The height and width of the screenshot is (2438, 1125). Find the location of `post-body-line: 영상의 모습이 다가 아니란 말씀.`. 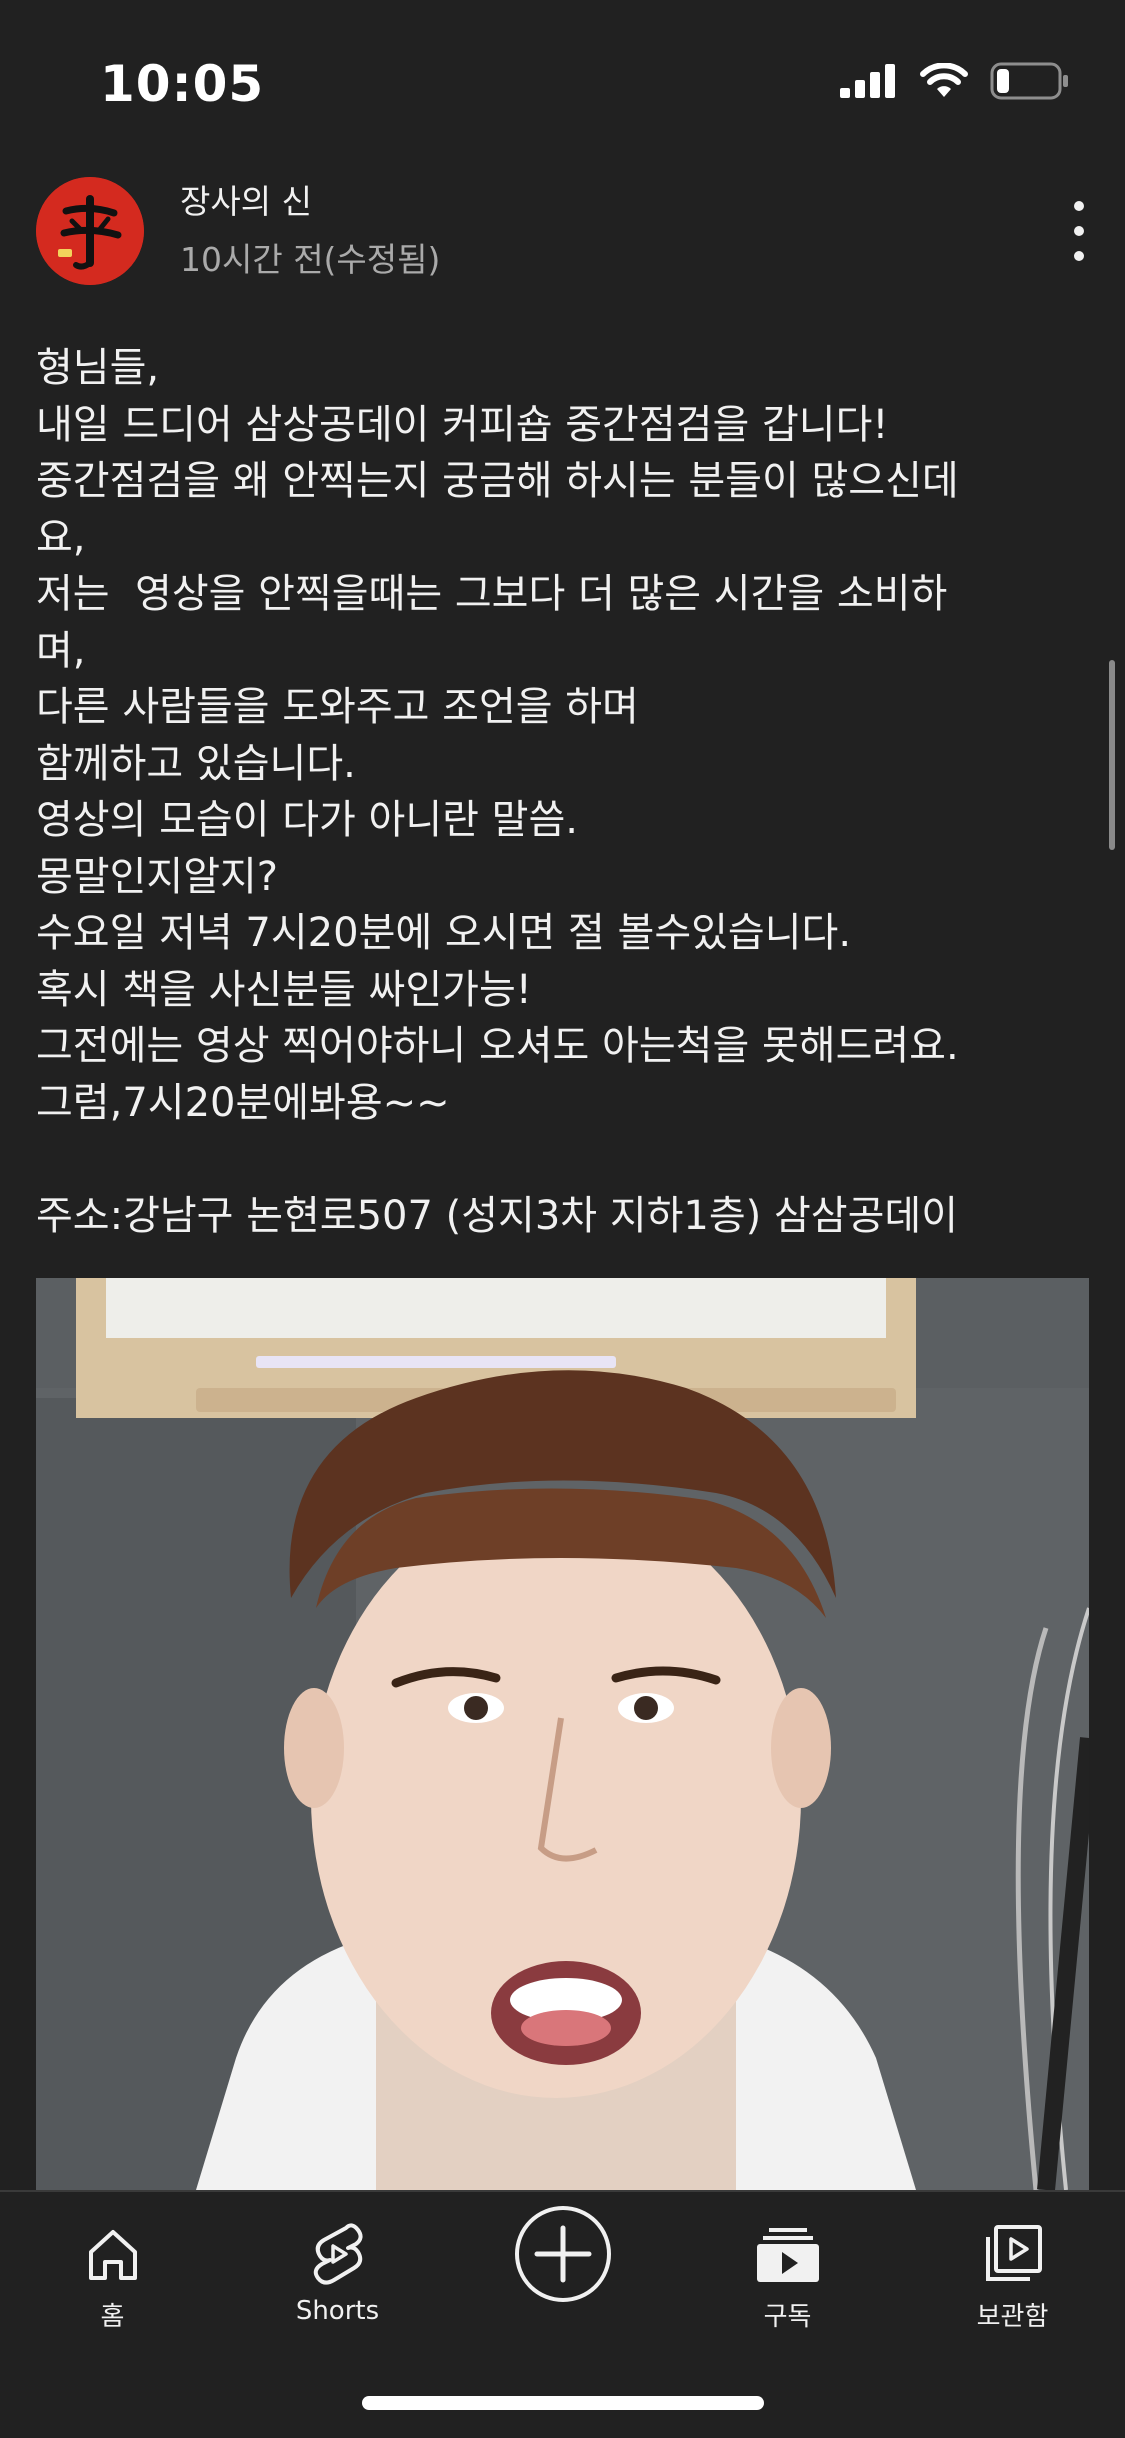

post-body-line: 영상의 모습이 다가 아니란 말씀. is located at coordinates (307, 820).